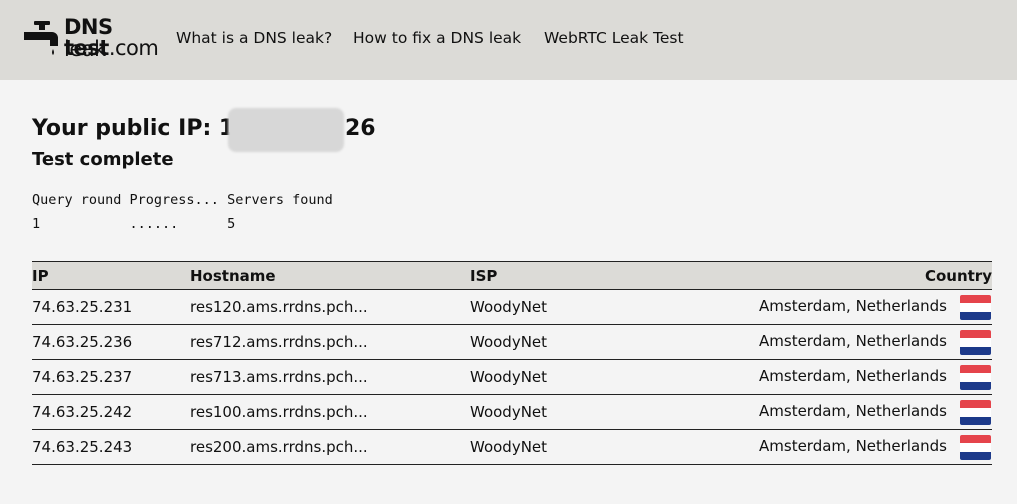 The width and height of the screenshot is (1017, 504). Describe the element at coordinates (614, 38) in the screenshot. I see `nav-link-webrtc-leak-test: WebRTC Leak Test` at that location.